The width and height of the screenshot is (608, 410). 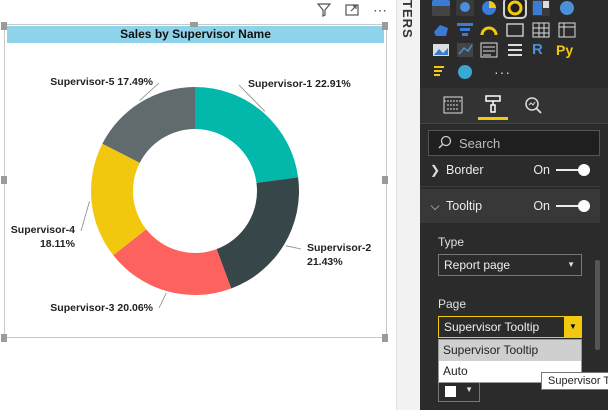 What do you see at coordinates (515, 50) in the screenshot?
I see `multirow-card-viz-icon` at bounding box center [515, 50].